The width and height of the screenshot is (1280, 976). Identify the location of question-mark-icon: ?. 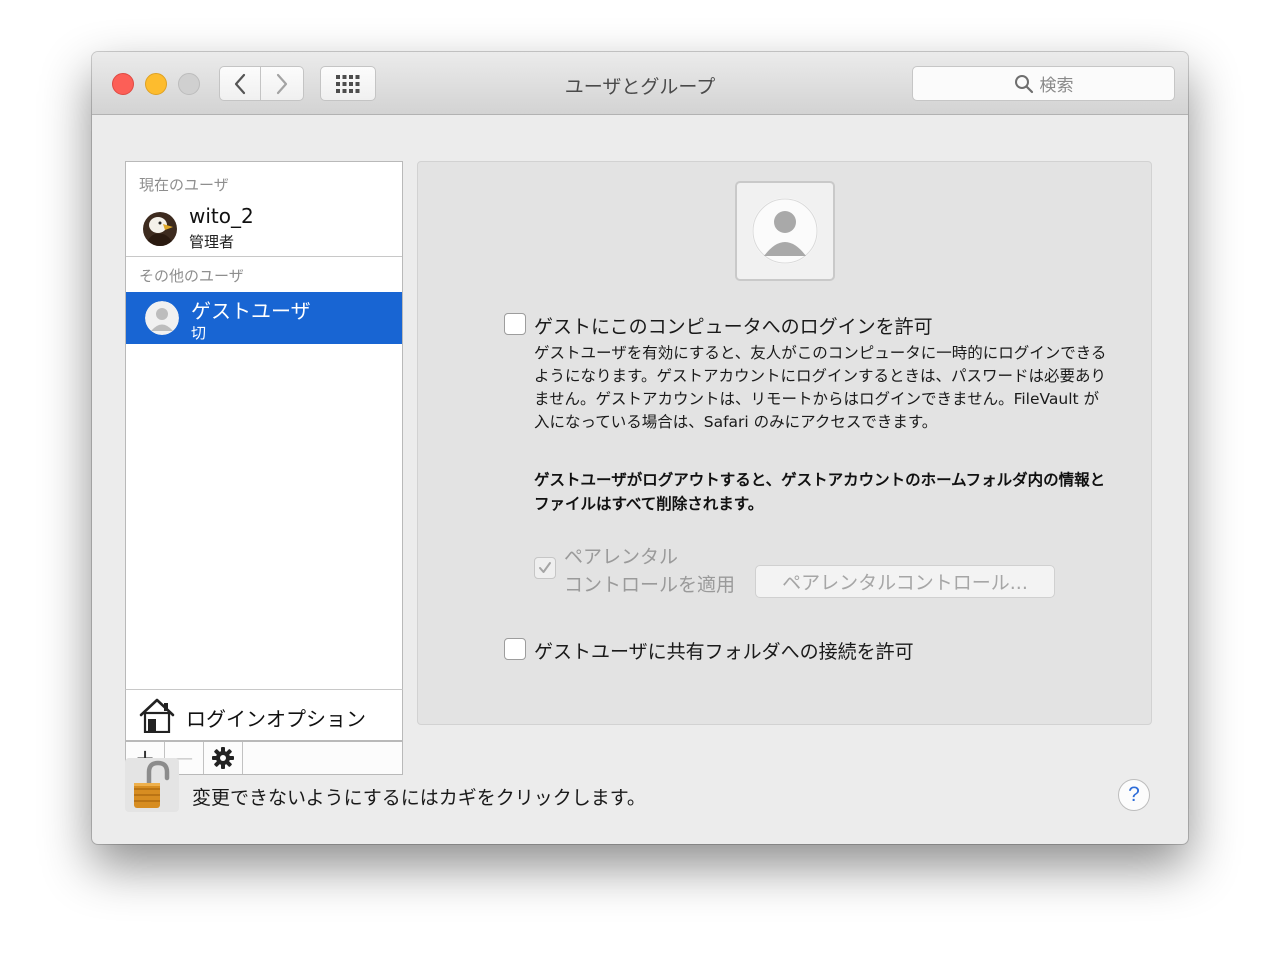
(1134, 794).